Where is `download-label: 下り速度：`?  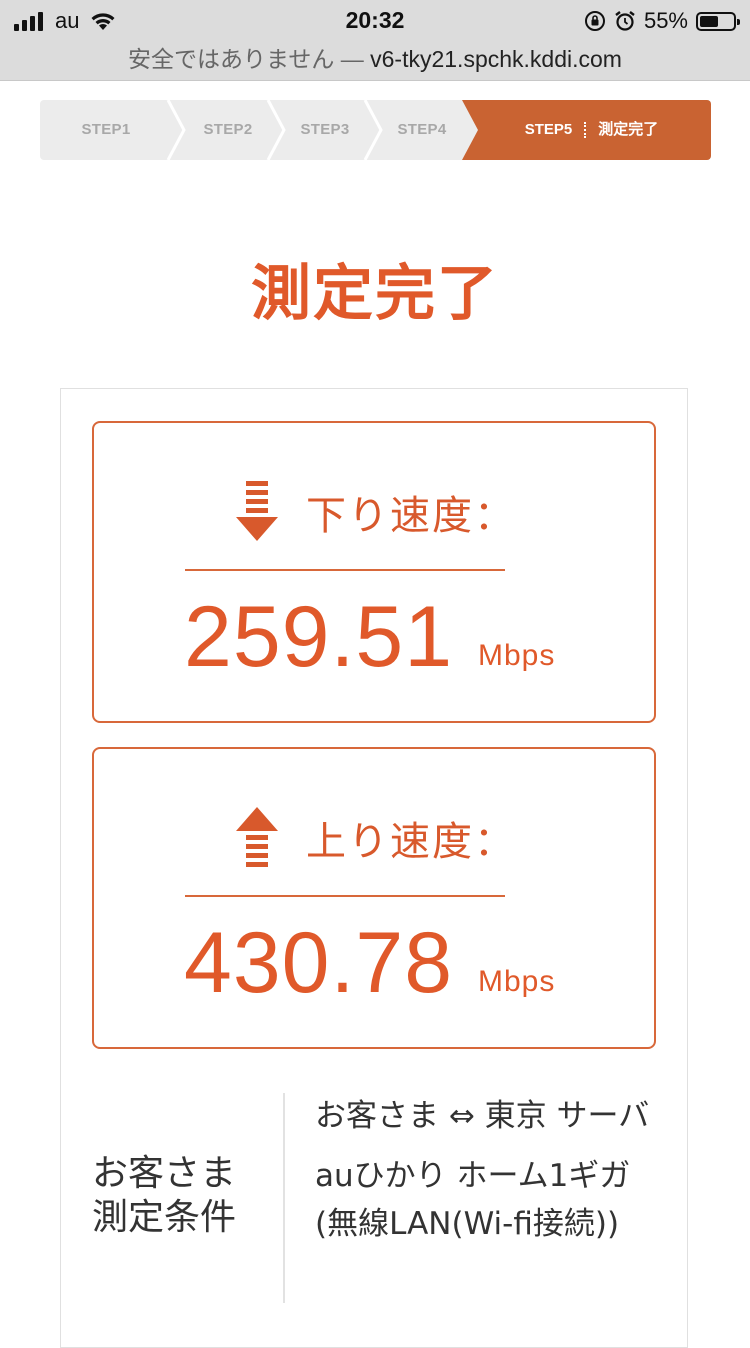
download-label: 下り速度： is located at coordinates (411, 516).